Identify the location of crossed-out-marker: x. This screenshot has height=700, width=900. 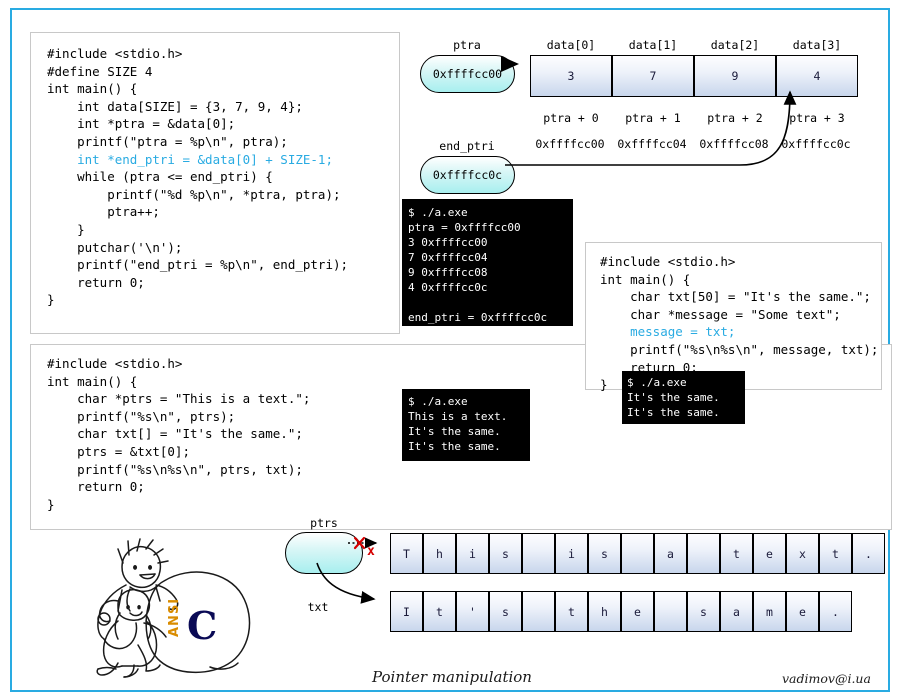
(371, 551).